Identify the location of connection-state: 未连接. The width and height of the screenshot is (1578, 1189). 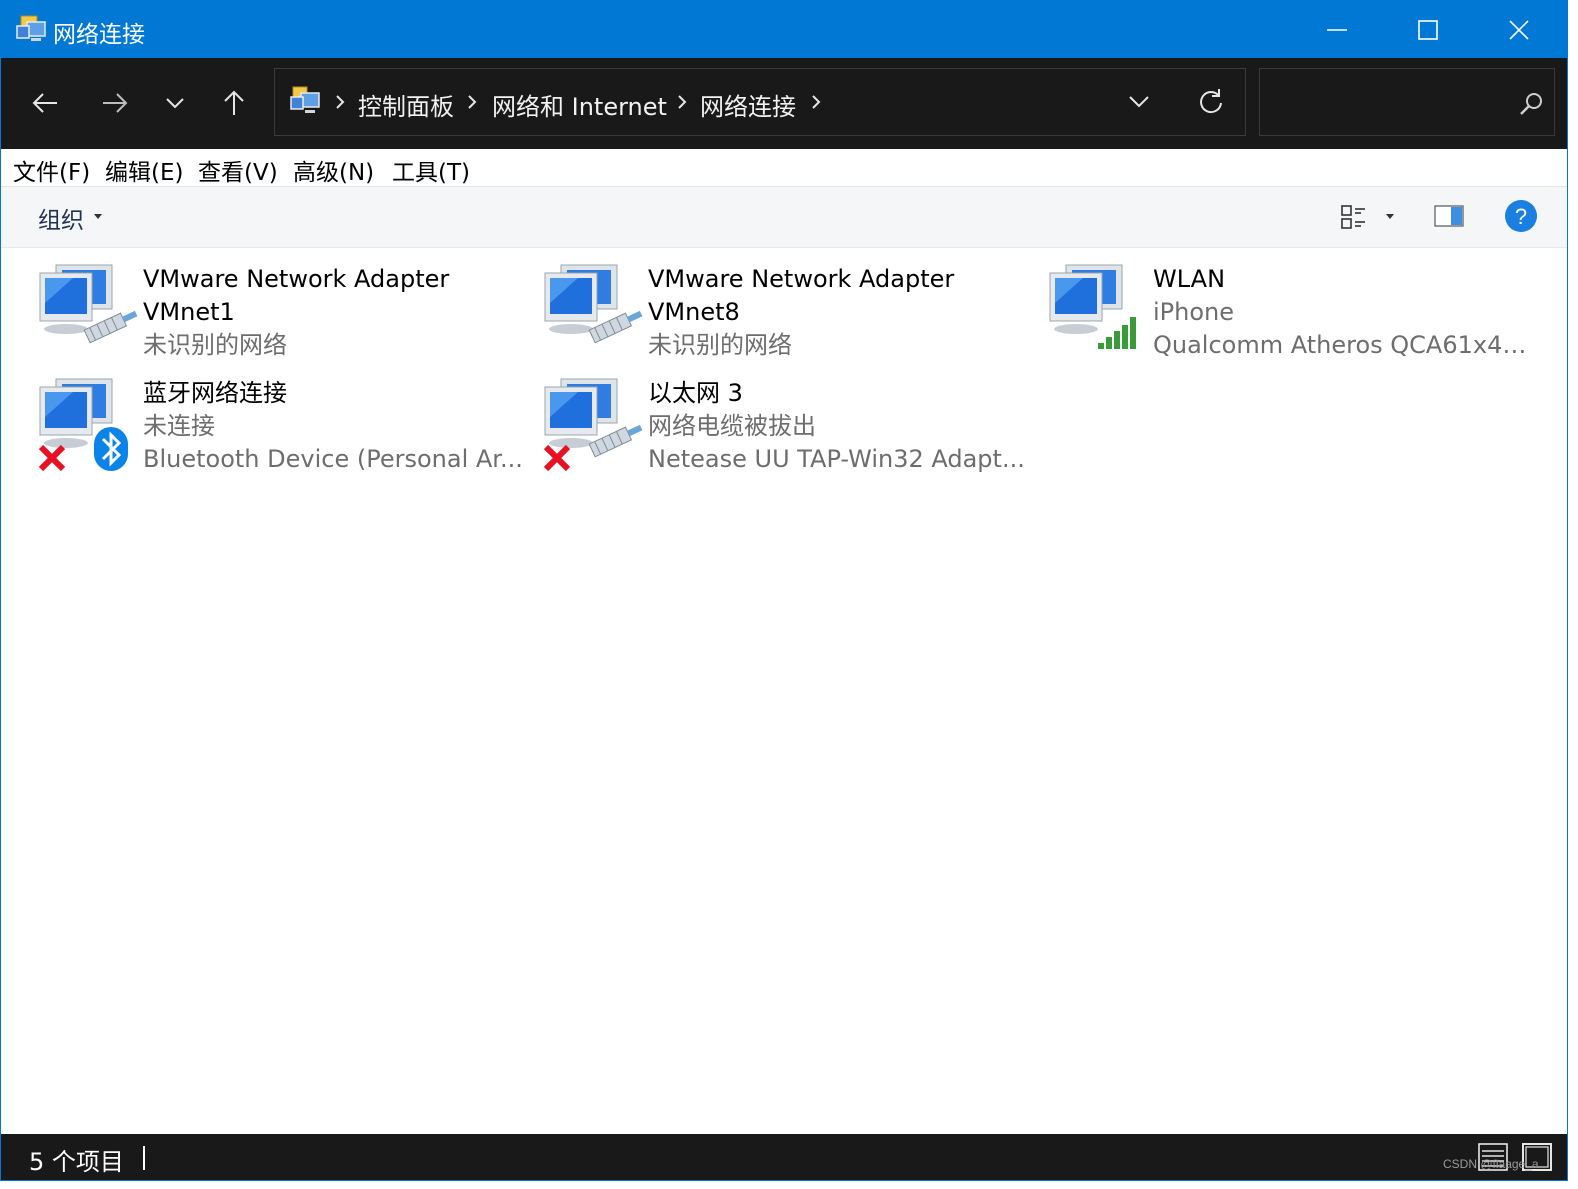
(179, 426).